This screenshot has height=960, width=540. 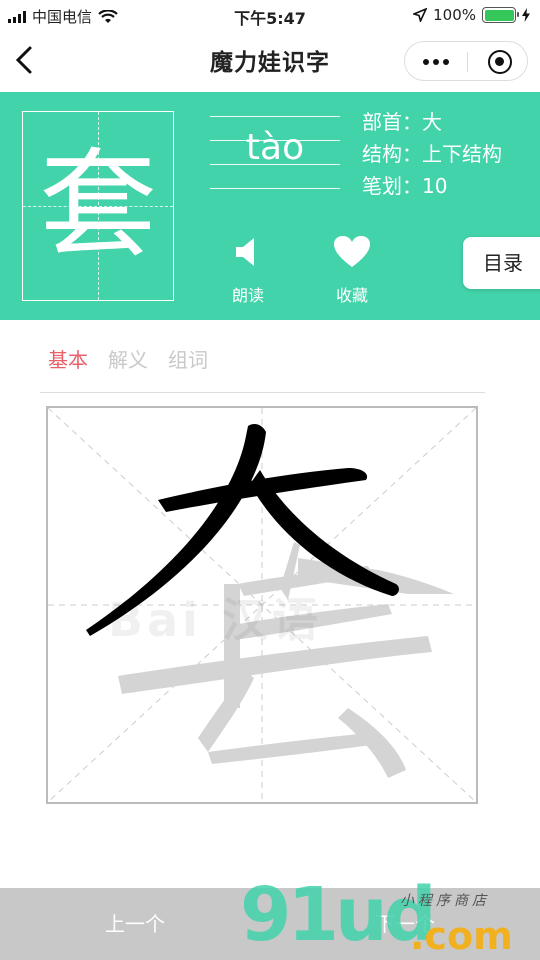 What do you see at coordinates (338, 915) in the screenshot?
I see `brand-logo-main: 91ud` at bounding box center [338, 915].